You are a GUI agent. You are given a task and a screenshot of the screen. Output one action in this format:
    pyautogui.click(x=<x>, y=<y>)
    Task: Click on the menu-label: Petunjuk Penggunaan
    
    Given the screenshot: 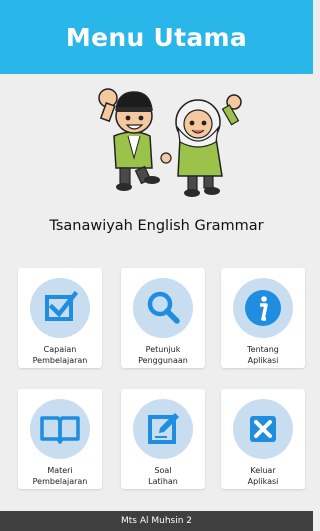 What is the action you would take?
    pyautogui.click(x=163, y=355)
    